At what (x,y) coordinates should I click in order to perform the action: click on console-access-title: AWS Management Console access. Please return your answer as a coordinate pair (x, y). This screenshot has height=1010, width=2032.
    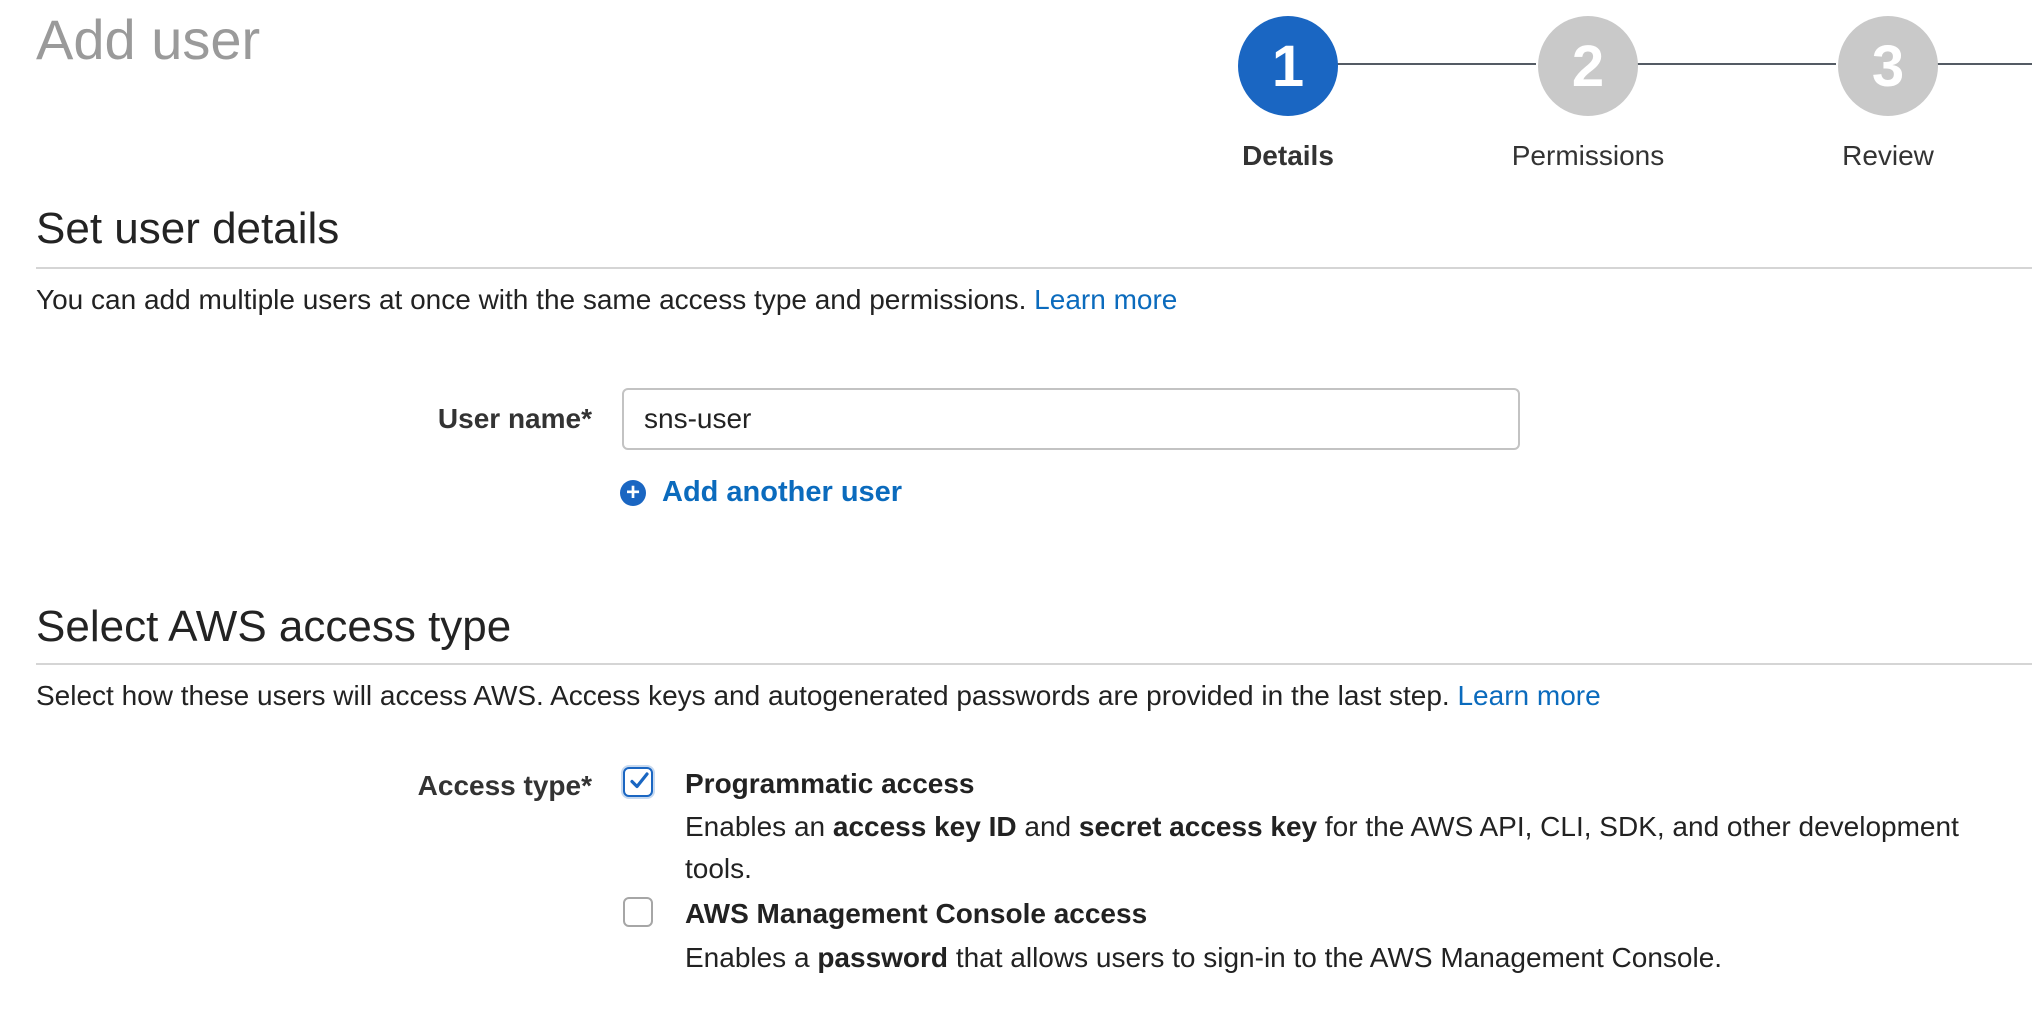
    Looking at the image, I should click on (916, 913).